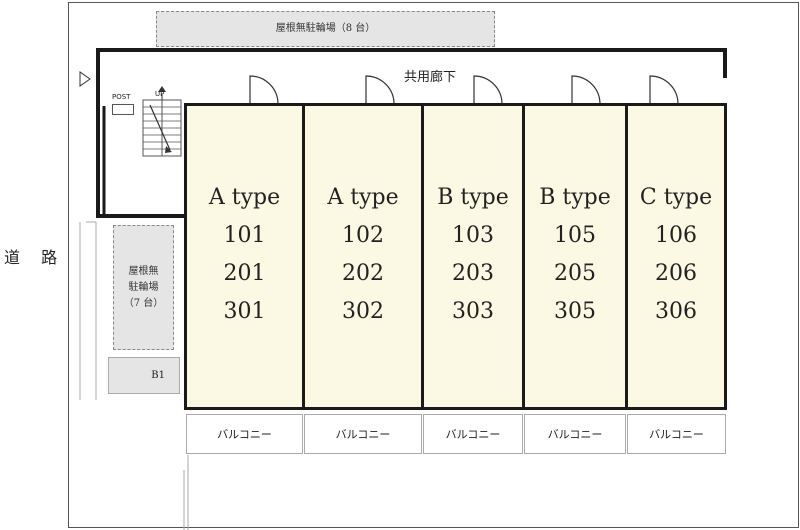 This screenshot has height=530, width=800. I want to click on room-number: 101, so click(244, 235).